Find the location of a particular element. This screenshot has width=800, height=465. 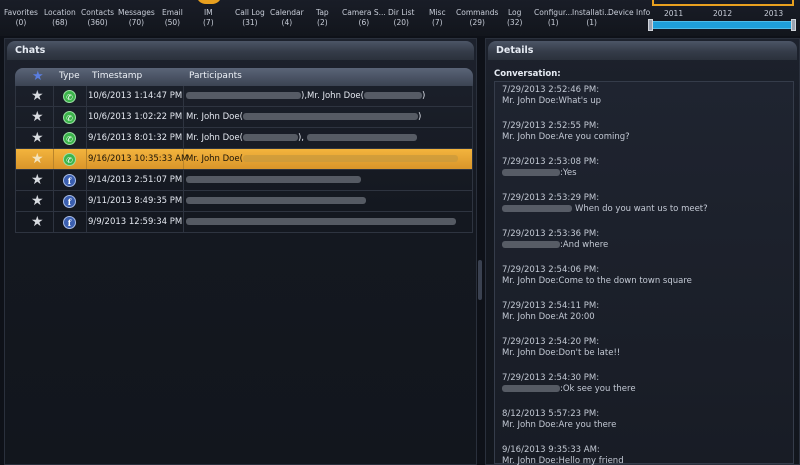

message-text: :Yes is located at coordinates (568, 173).